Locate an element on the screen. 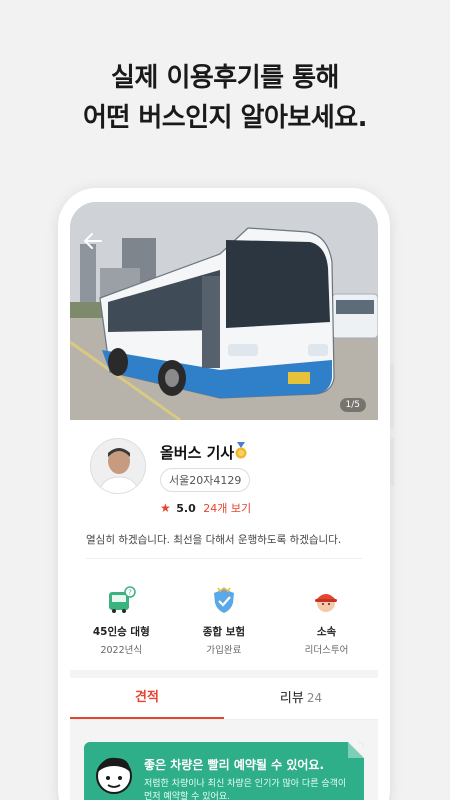 This screenshot has height=800, width=450. star-icon: ★ is located at coordinates (165, 508).